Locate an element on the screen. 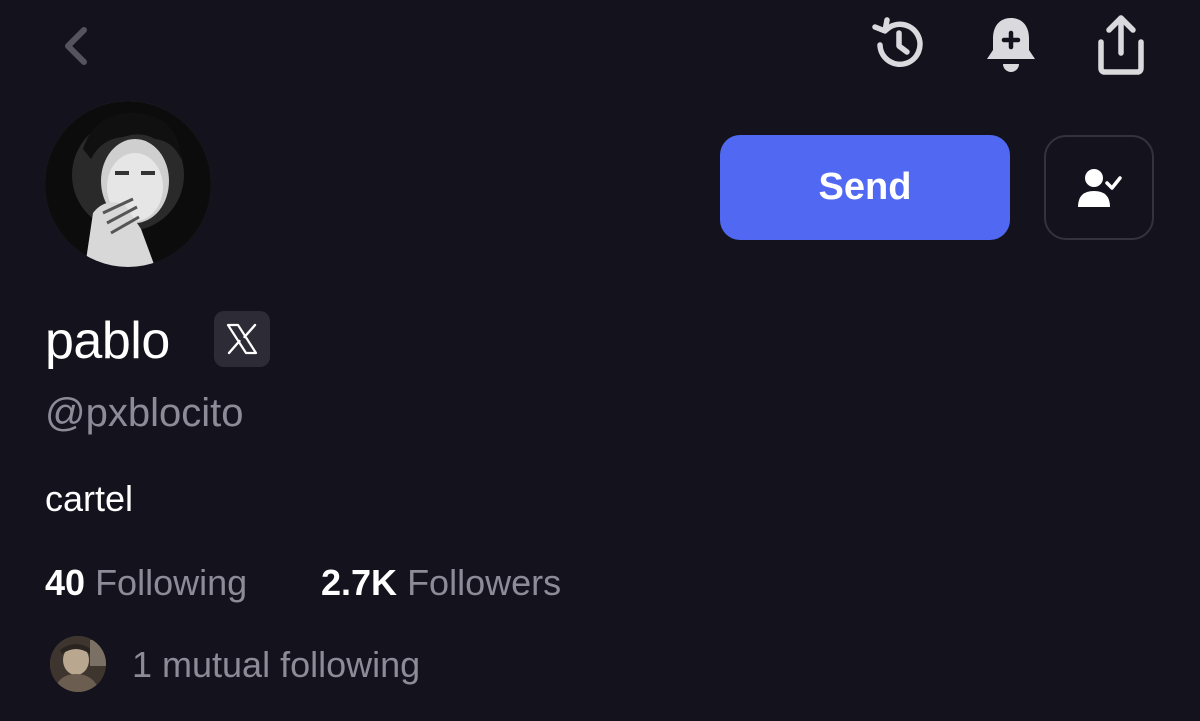 This screenshot has height=721, width=1200. history-button is located at coordinates (899, 45).